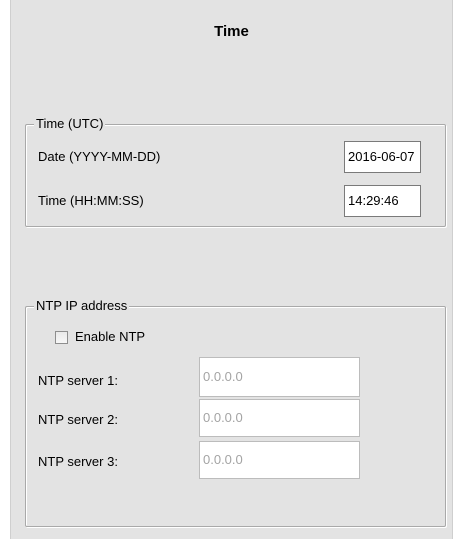 The height and width of the screenshot is (539, 458). Describe the element at coordinates (78, 461) in the screenshot. I see `ntp-server-3-label: NTP server 3:` at that location.